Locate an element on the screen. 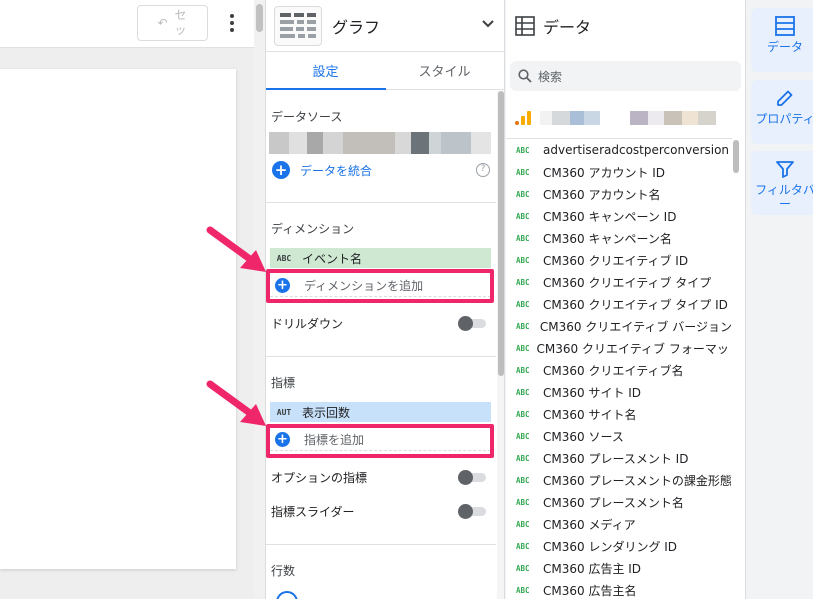  optional-metrics-toggle is located at coordinates (472, 477).